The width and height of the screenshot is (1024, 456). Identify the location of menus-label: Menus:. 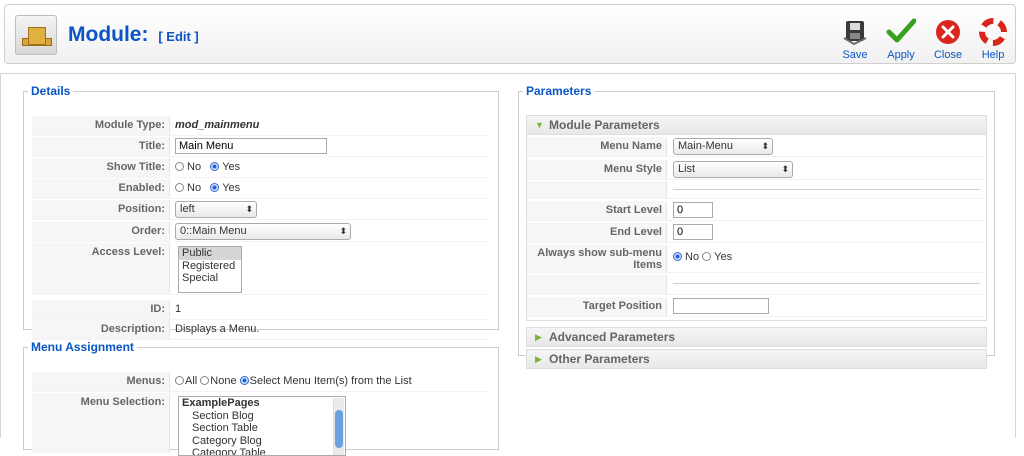
(101, 381).